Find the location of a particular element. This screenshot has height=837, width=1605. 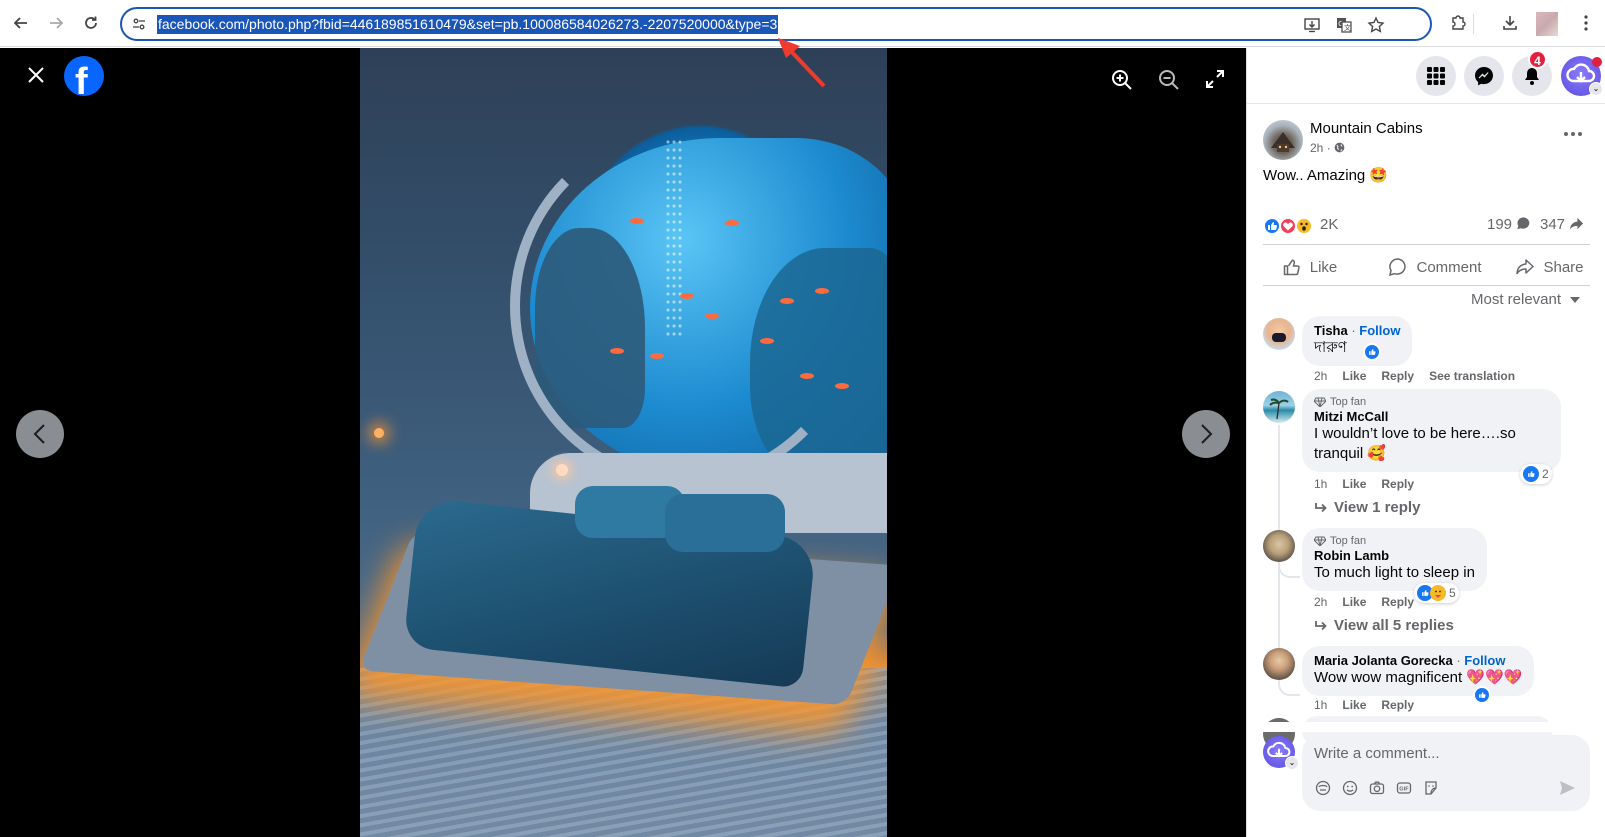

camera-icon is located at coordinates (1377, 788).